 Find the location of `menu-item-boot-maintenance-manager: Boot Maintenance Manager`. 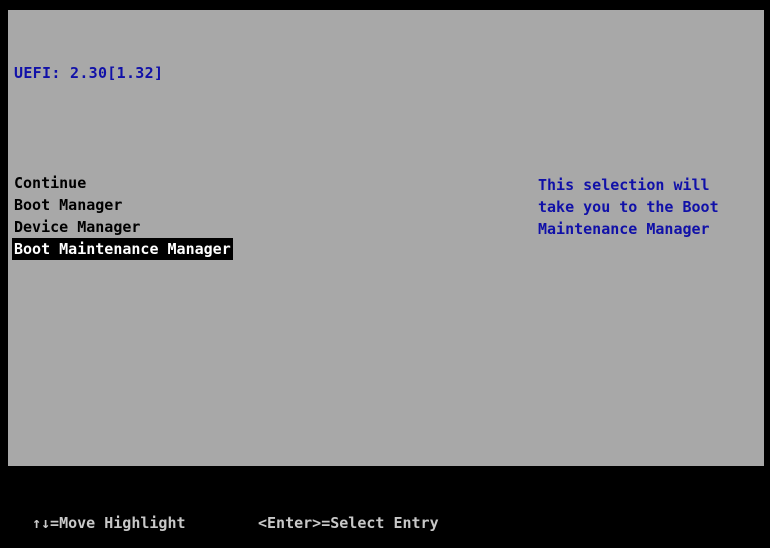

menu-item-boot-maintenance-manager: Boot Maintenance Manager is located at coordinates (122, 249).